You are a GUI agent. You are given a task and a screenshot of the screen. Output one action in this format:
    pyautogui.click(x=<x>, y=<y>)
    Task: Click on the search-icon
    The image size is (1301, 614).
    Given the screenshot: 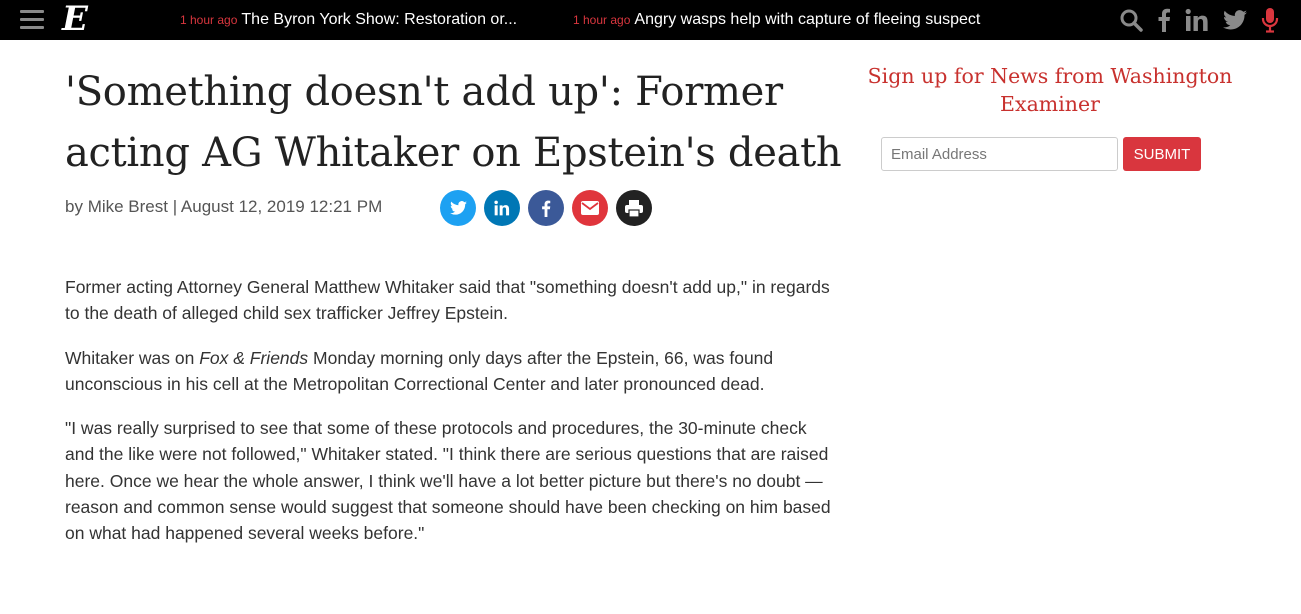 What is the action you would take?
    pyautogui.click(x=1131, y=20)
    